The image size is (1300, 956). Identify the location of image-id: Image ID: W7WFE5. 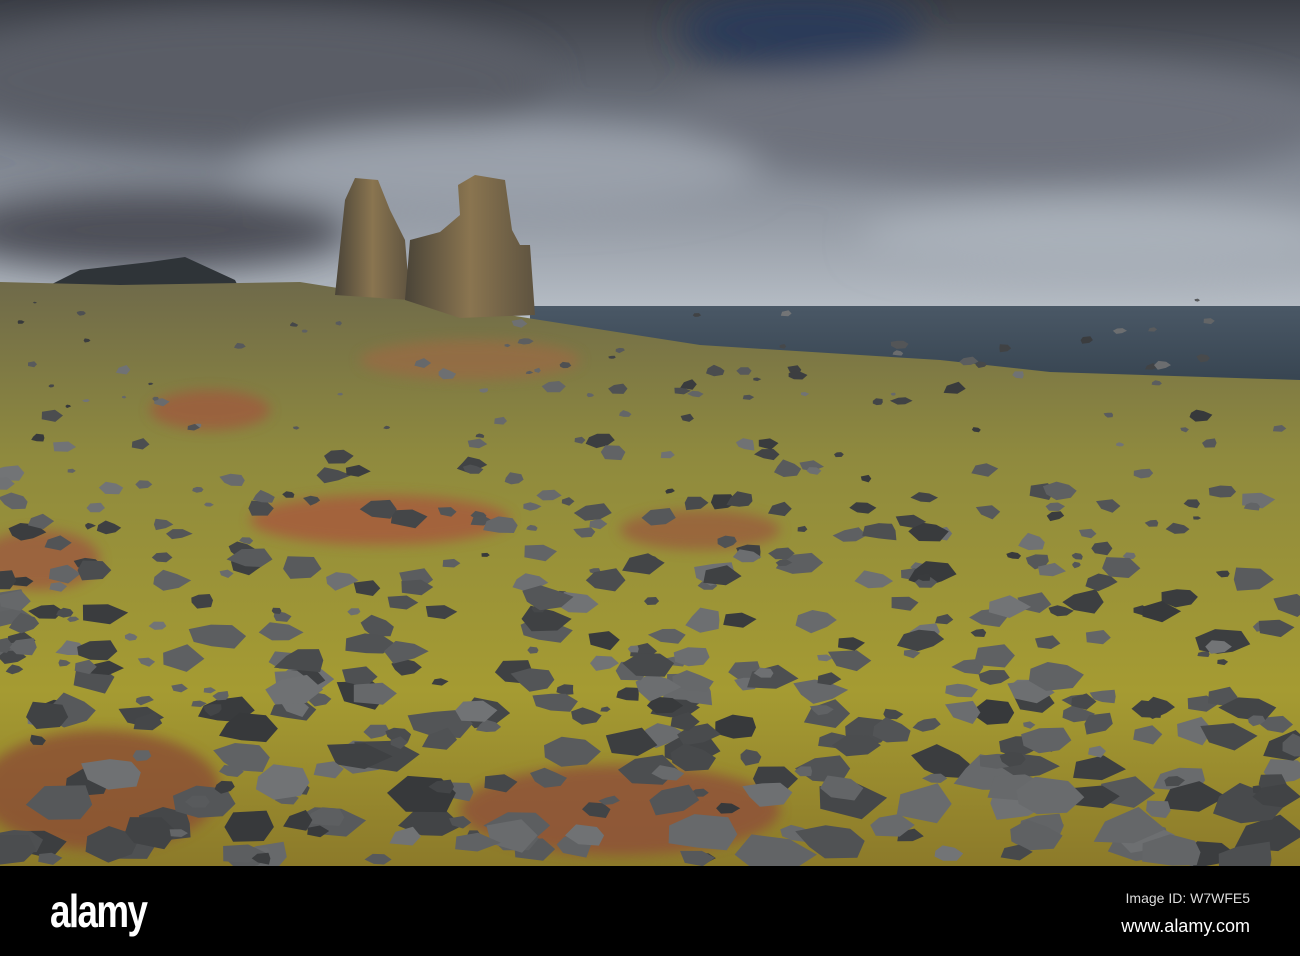
(1187, 898).